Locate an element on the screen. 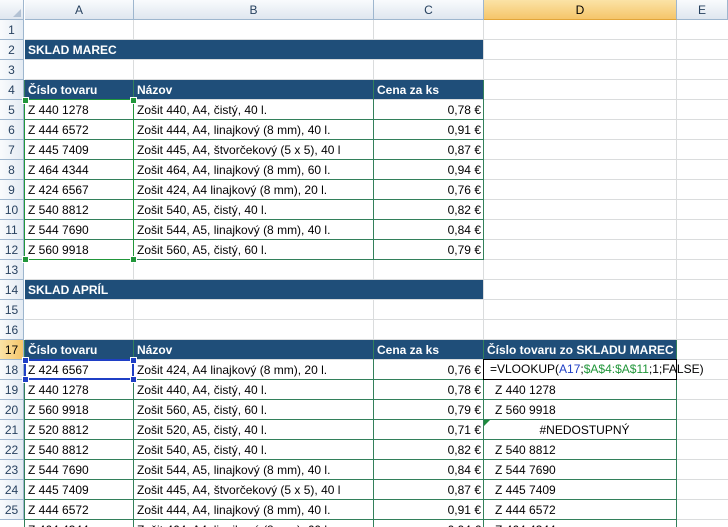 Image resolution: width=728 pixels, height=527 pixels. table2-cell: 0,71 € is located at coordinates (429, 430).